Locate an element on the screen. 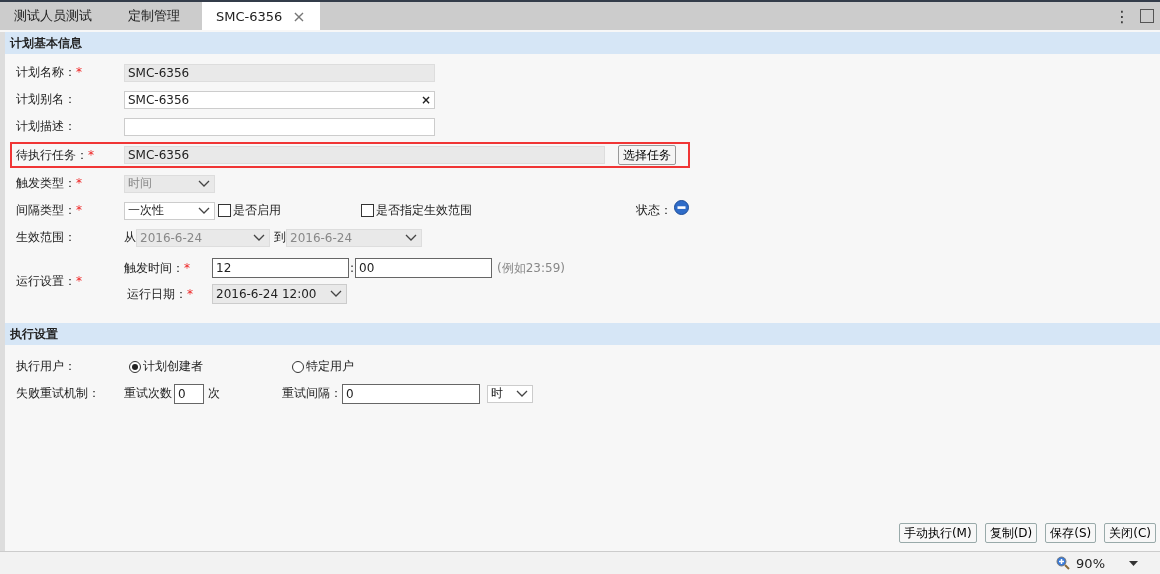  maximize-icon is located at coordinates (1147, 16).